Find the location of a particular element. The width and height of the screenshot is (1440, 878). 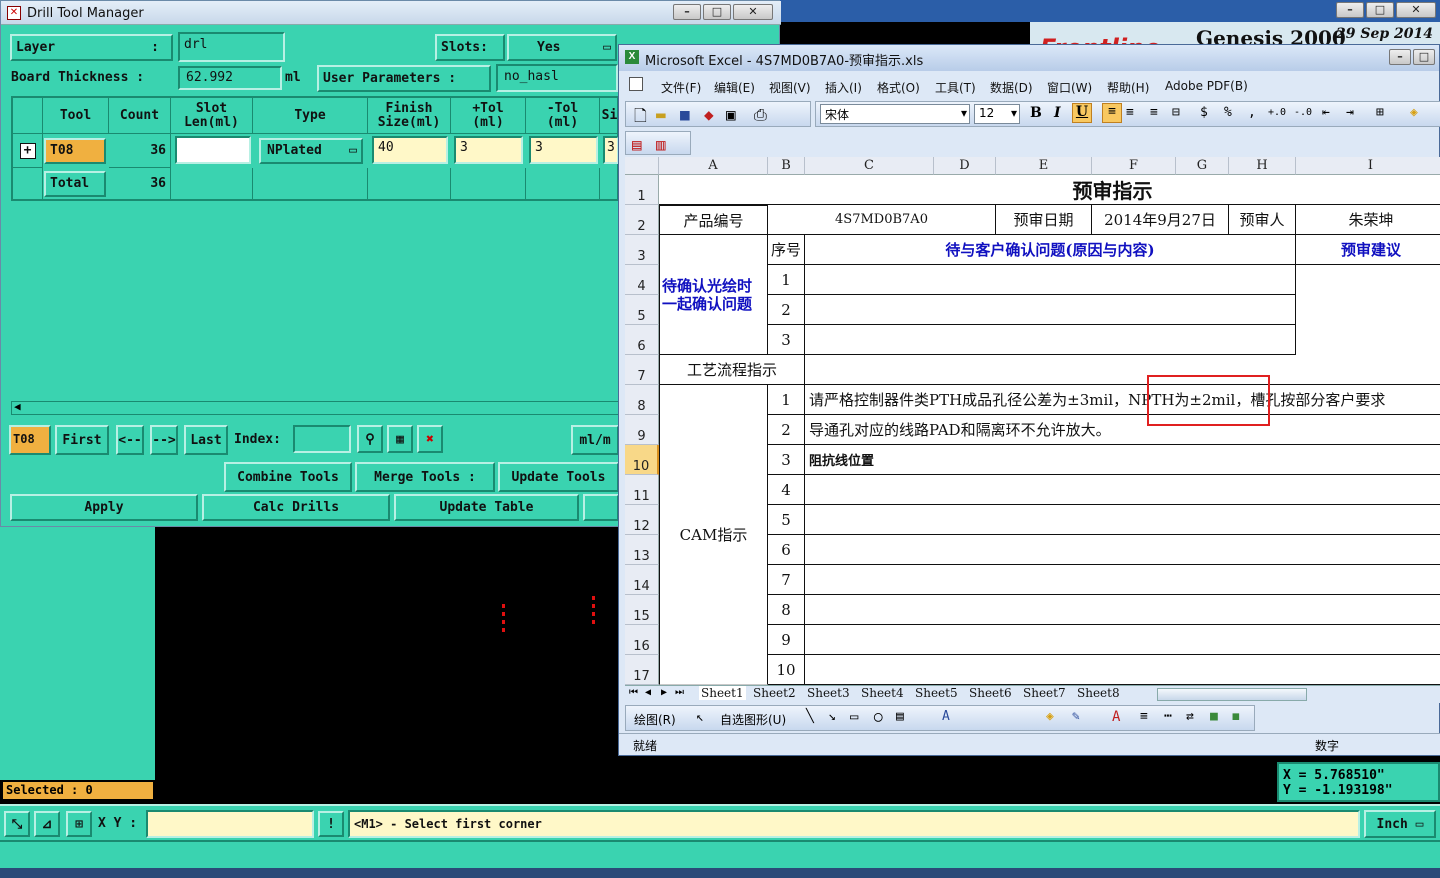

row-header: 3 is located at coordinates (642, 250).